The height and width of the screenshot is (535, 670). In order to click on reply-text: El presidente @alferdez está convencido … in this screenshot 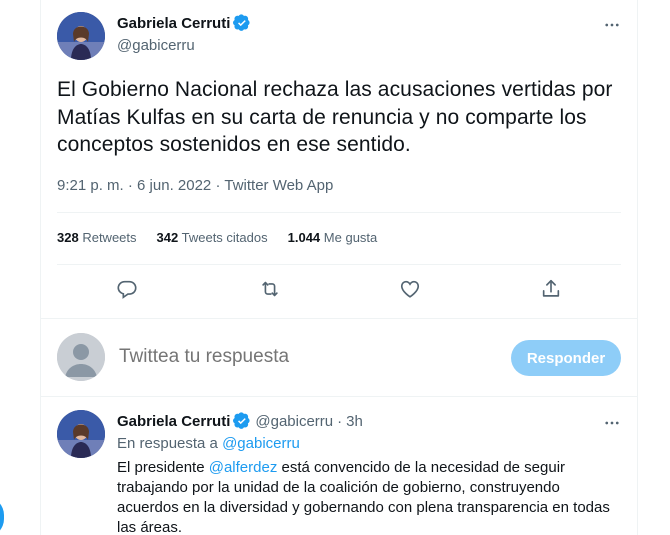, I will do `click(367, 496)`.